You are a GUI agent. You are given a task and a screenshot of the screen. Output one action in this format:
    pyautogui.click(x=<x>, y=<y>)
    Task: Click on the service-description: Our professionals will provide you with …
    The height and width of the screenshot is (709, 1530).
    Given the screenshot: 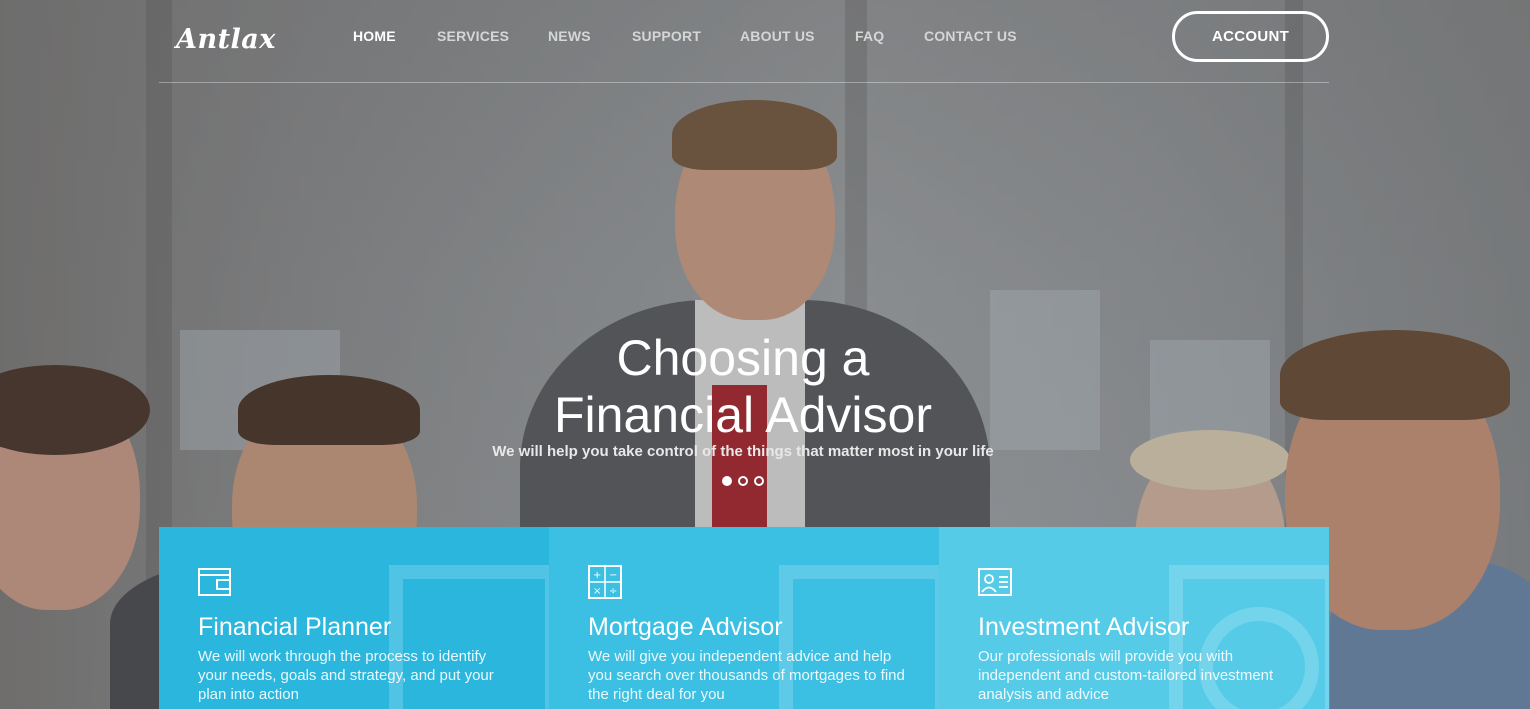 What is the action you would take?
    pyautogui.click(x=1126, y=675)
    